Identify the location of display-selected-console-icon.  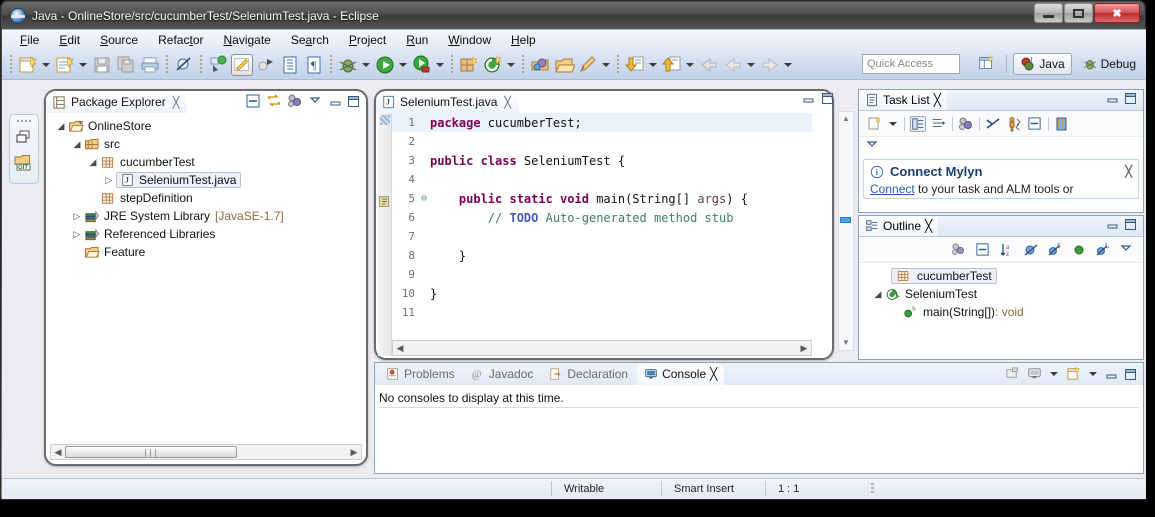
(1035, 374).